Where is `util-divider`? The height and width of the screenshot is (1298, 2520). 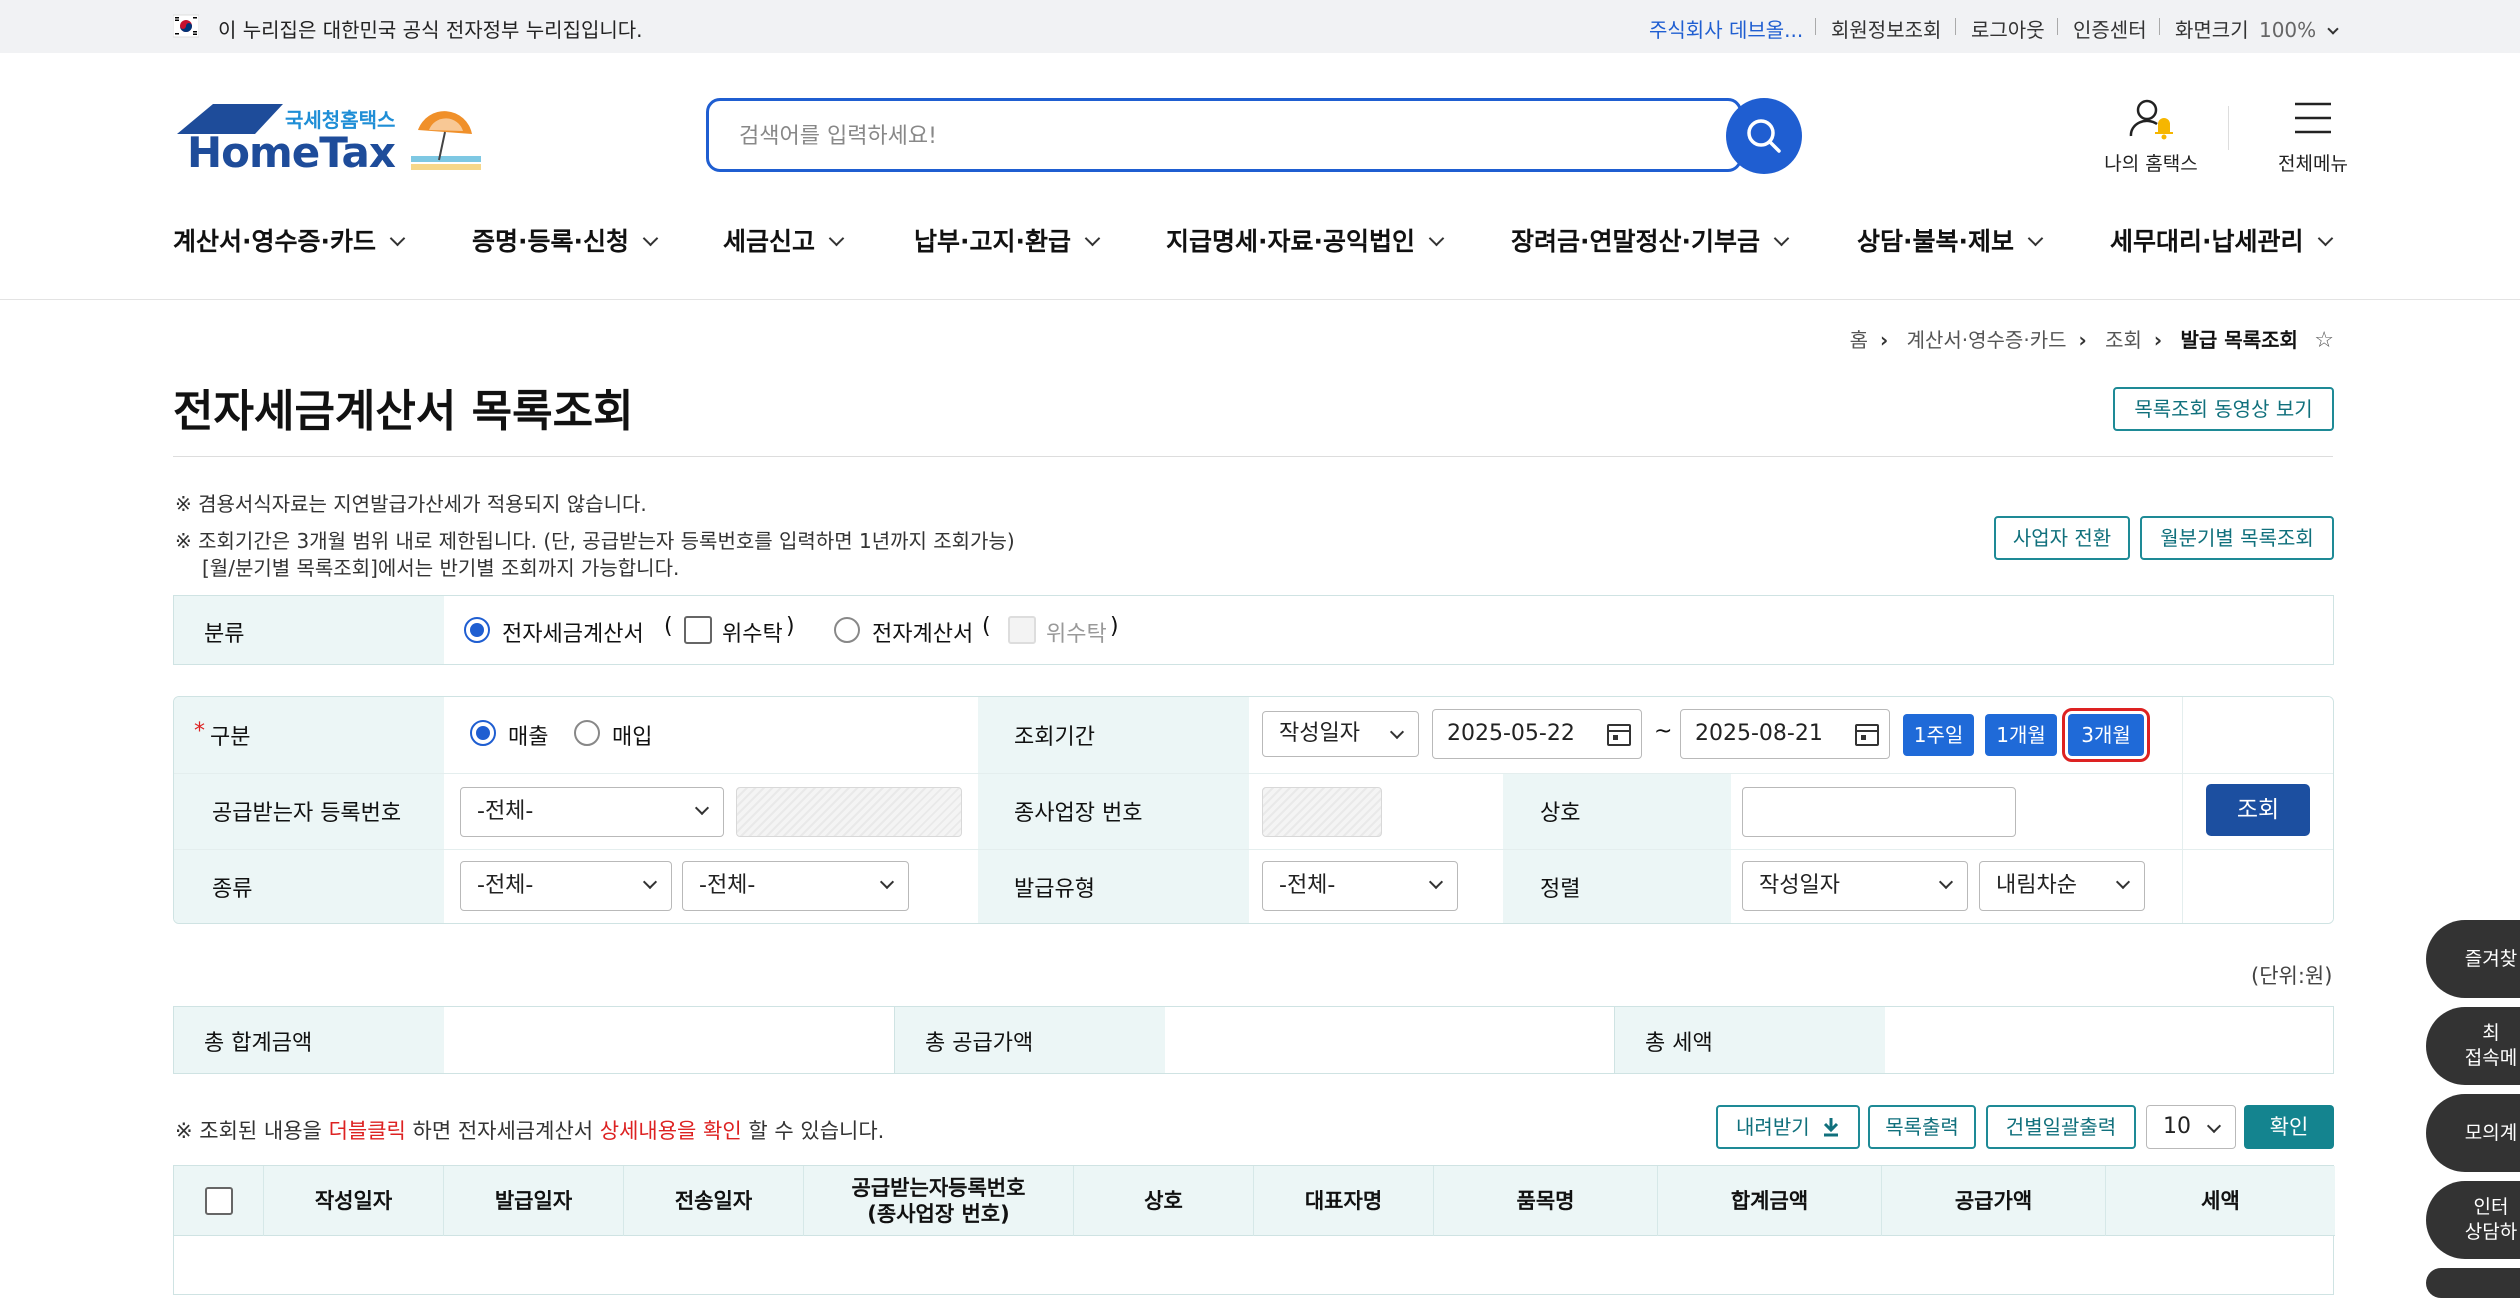 util-divider is located at coordinates (2057, 26).